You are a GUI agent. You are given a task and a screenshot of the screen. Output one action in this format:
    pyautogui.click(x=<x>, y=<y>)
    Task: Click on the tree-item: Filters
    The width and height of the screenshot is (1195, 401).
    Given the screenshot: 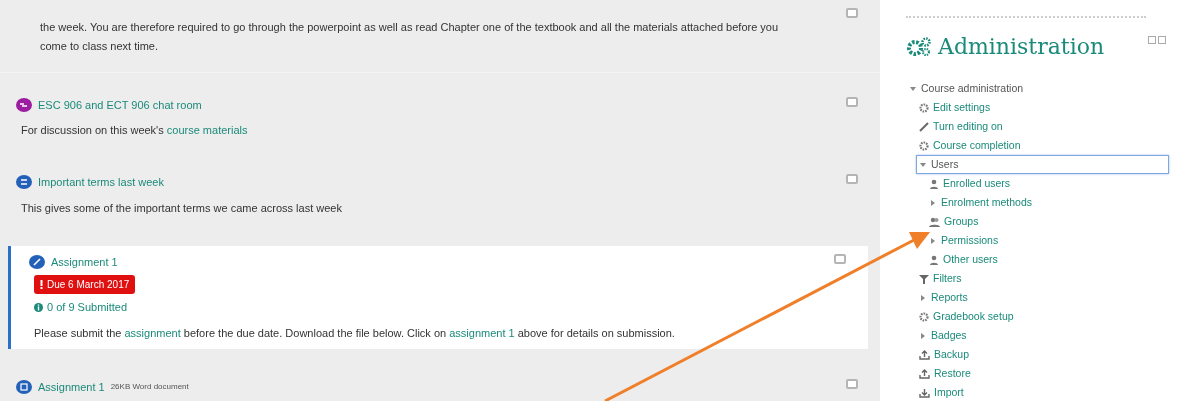 What is the action you would take?
    pyautogui.click(x=940, y=278)
    